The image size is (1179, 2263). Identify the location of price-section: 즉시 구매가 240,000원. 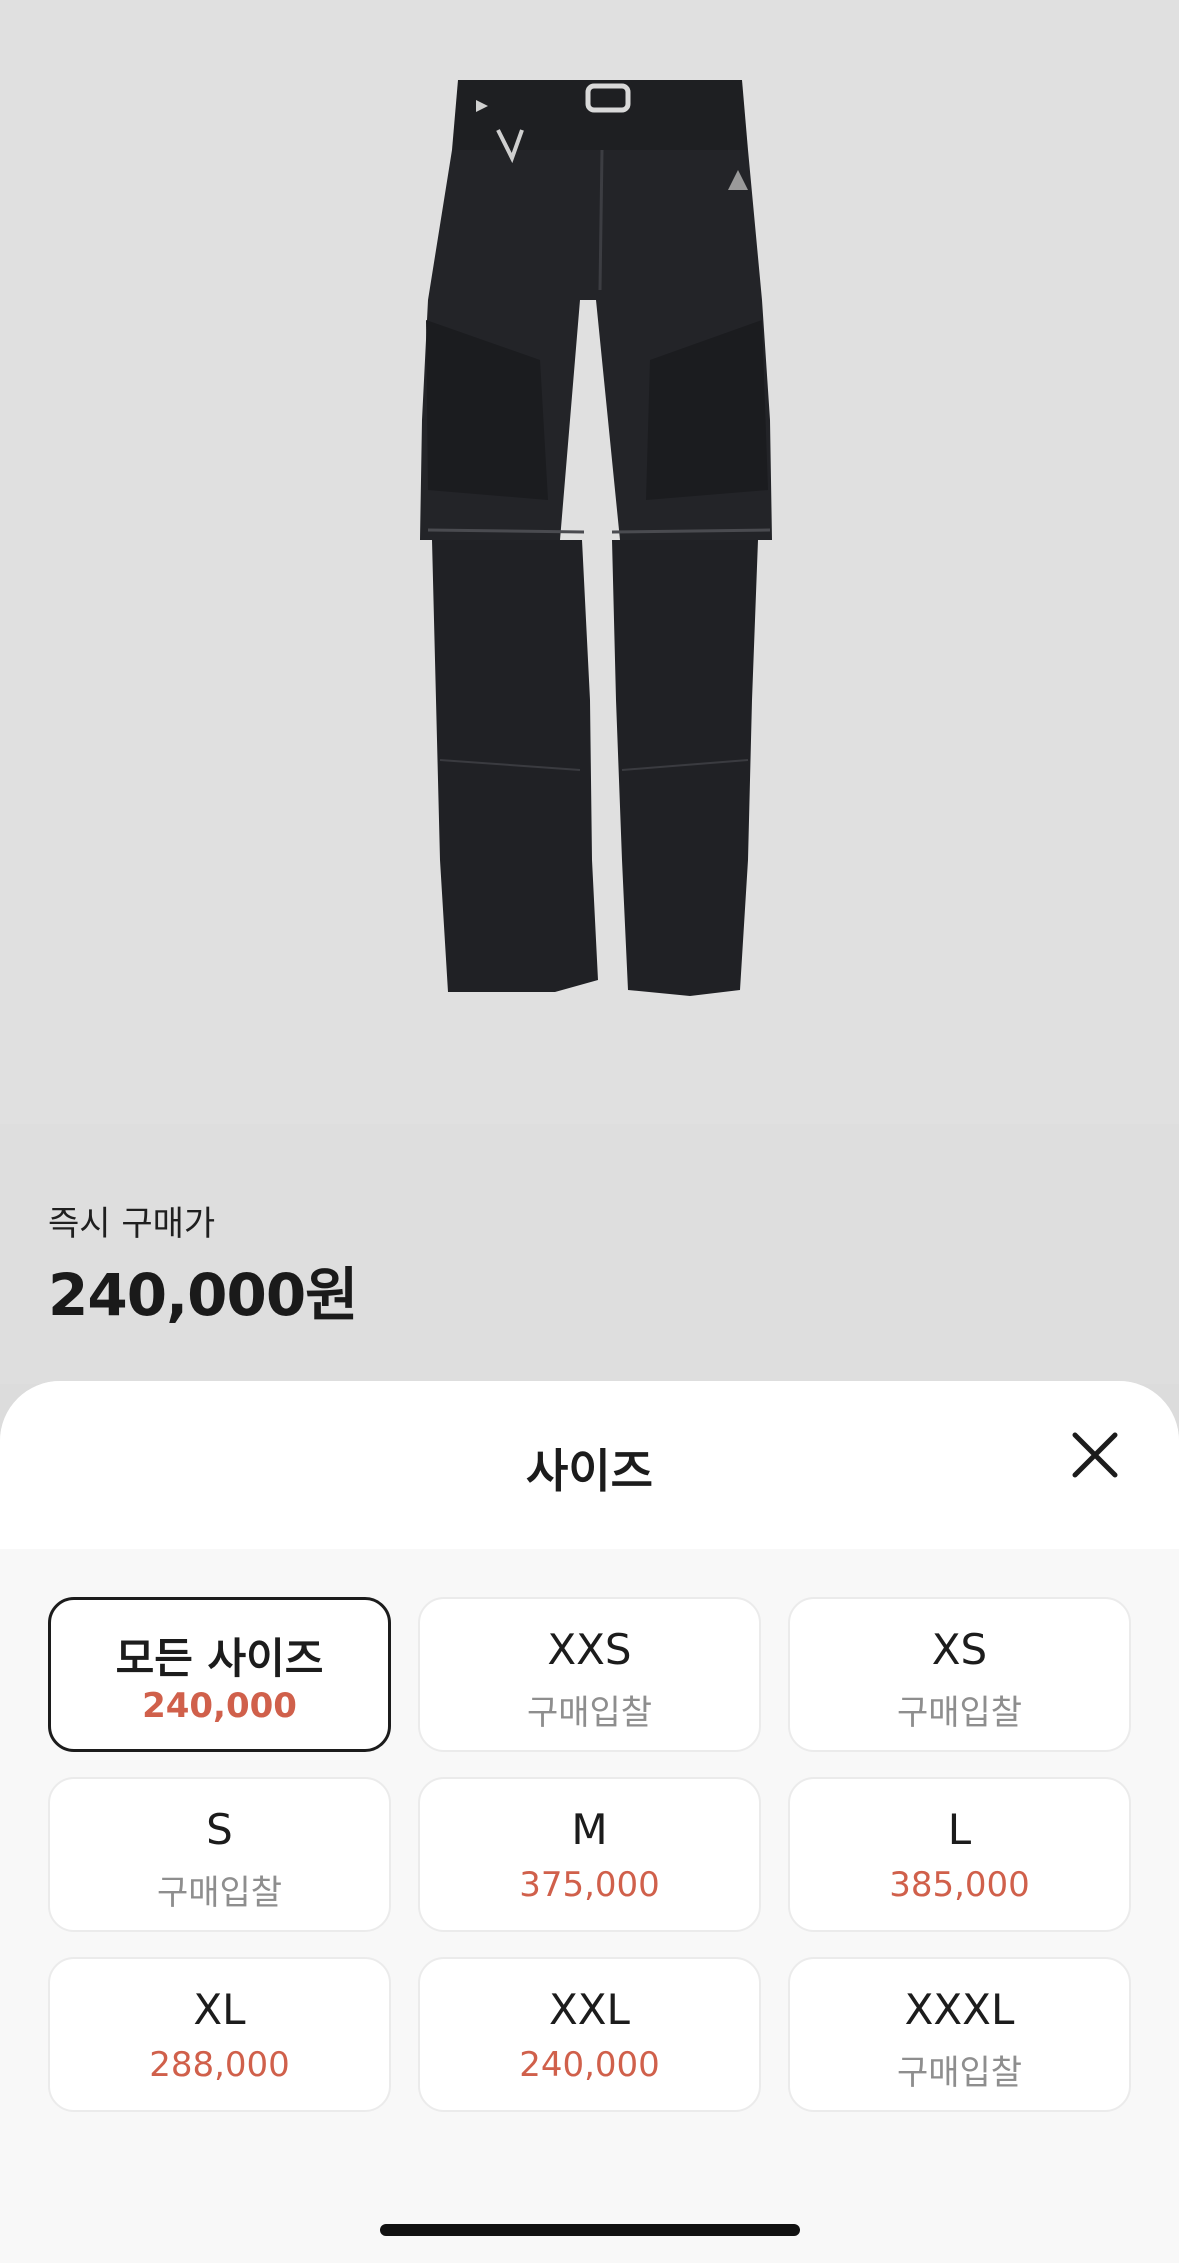
(589, 1254).